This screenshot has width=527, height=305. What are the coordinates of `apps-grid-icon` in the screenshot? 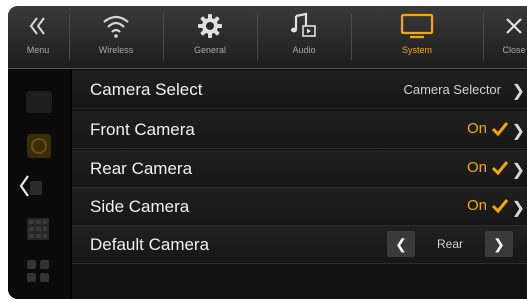 It's located at (38, 273).